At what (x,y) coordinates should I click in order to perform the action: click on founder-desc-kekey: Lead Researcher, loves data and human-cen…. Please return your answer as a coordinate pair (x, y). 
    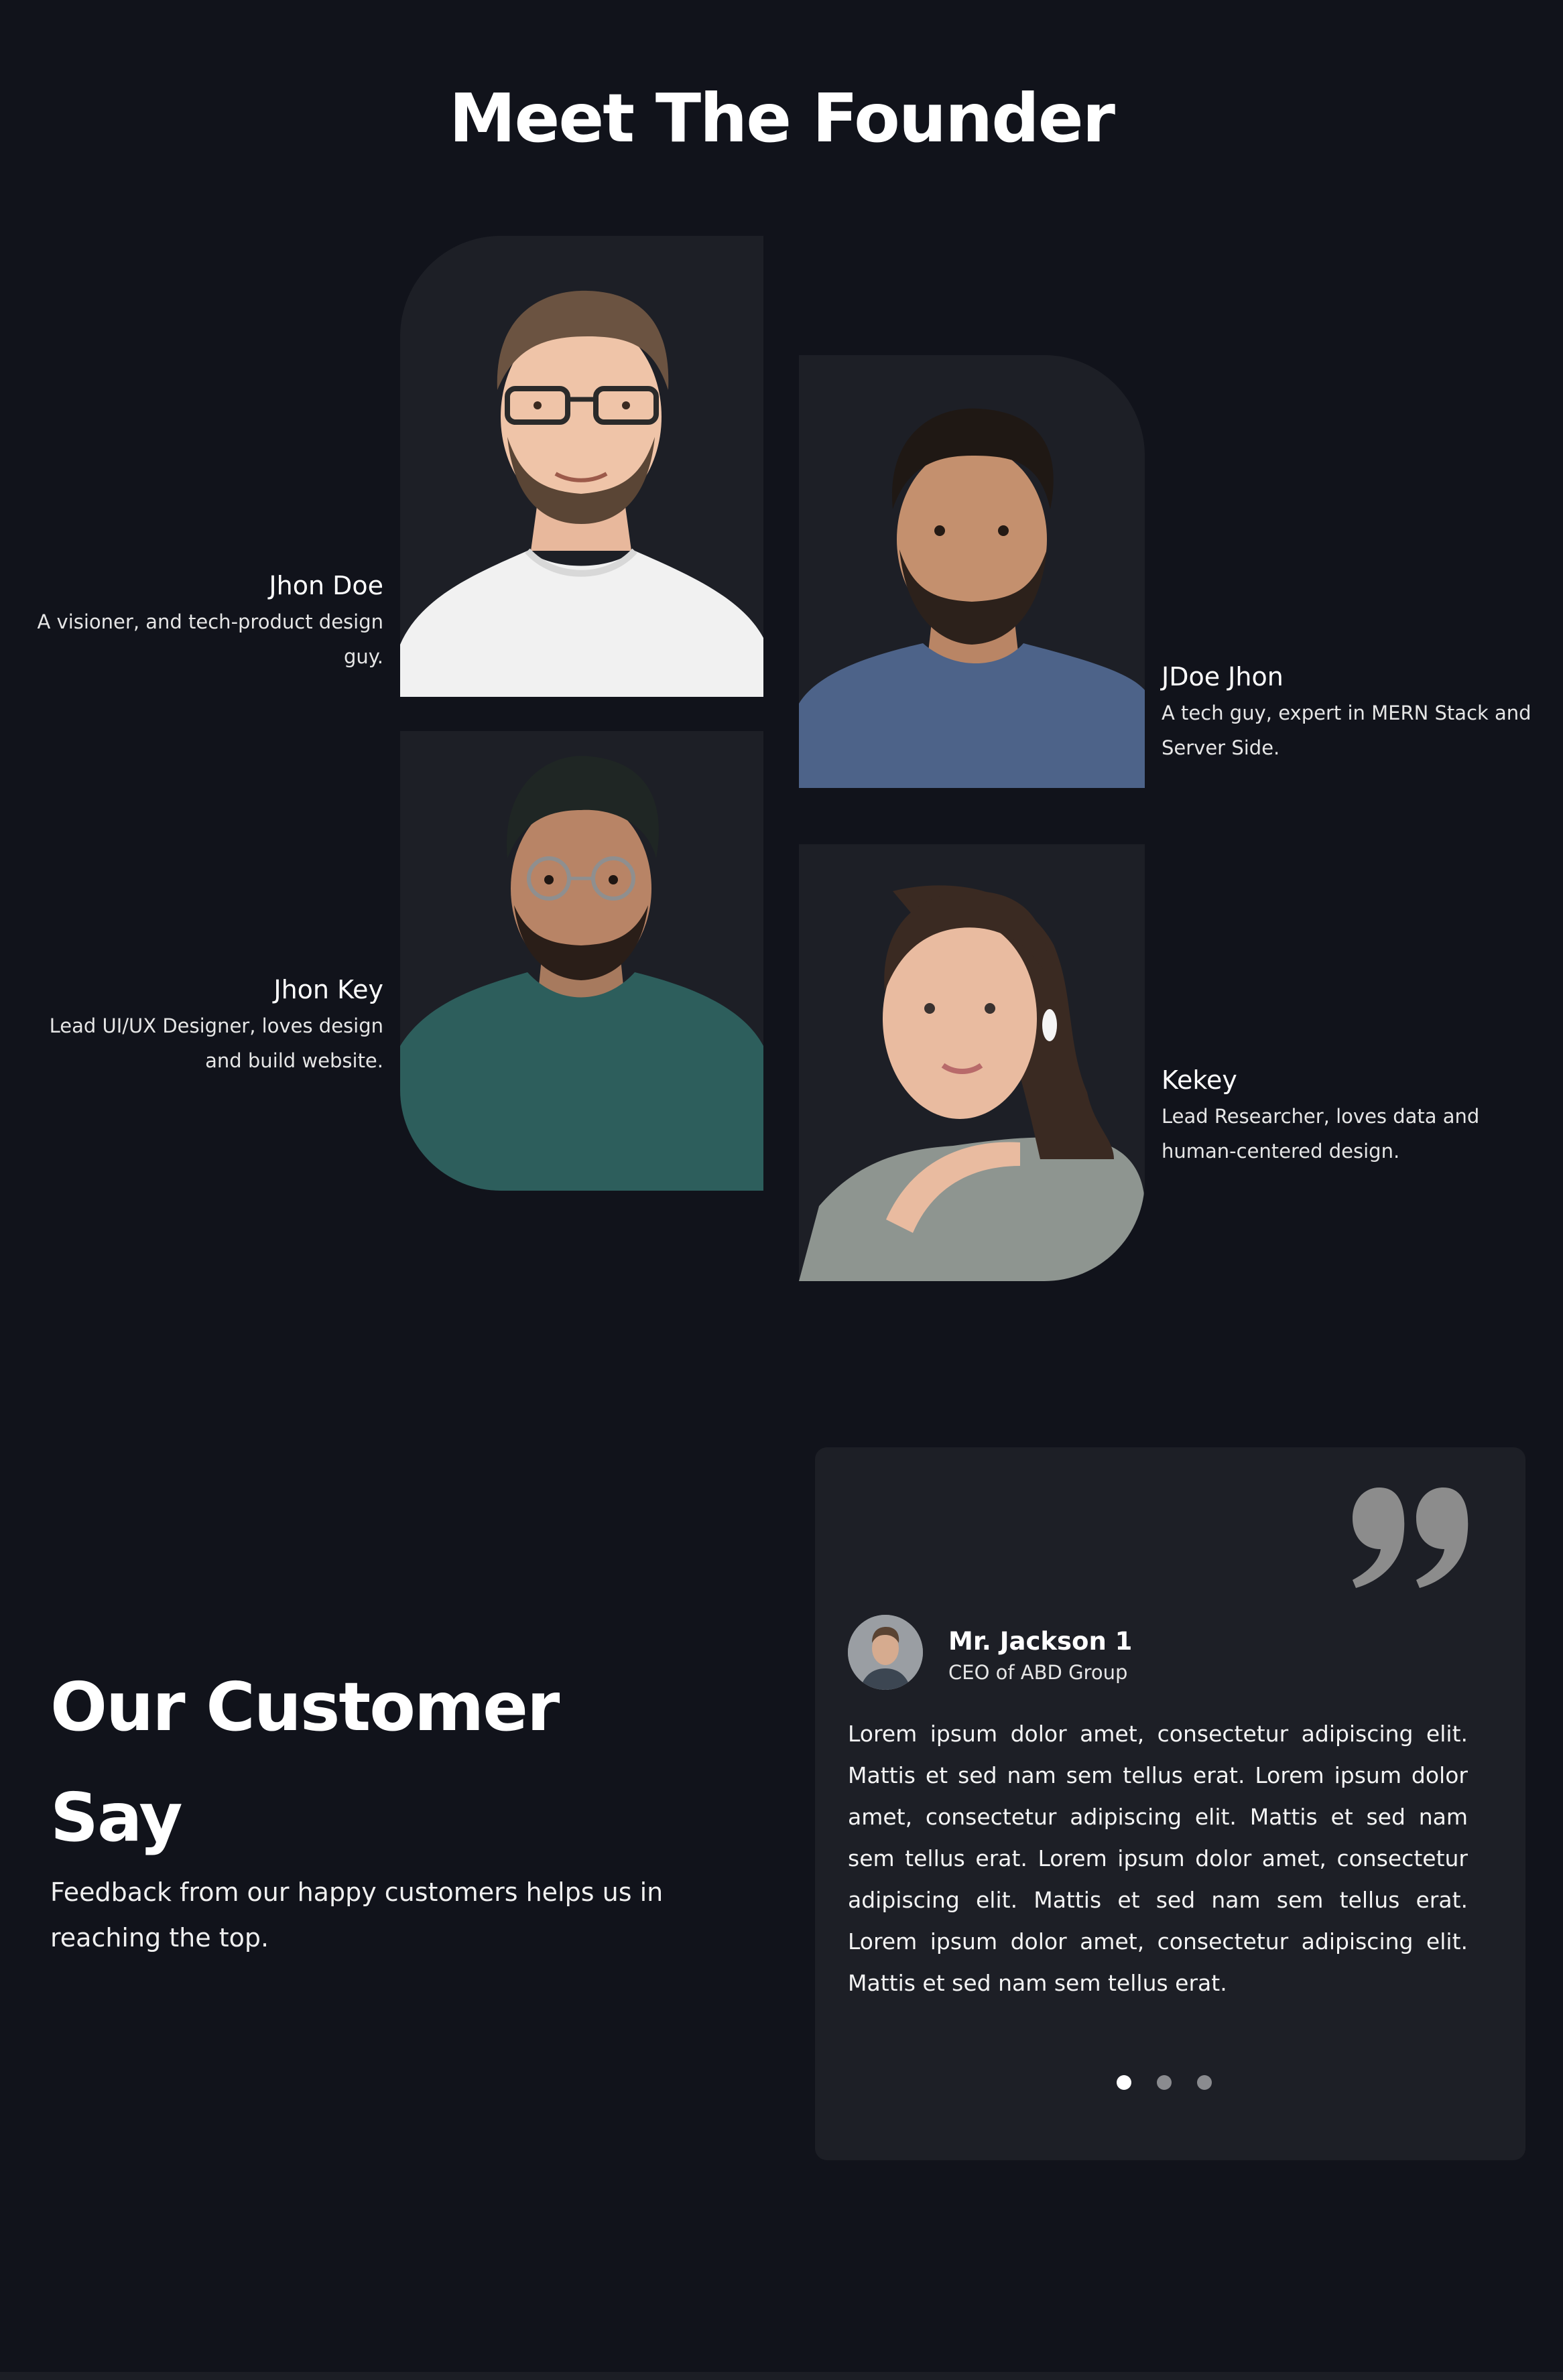
    Looking at the image, I should click on (1321, 1134).